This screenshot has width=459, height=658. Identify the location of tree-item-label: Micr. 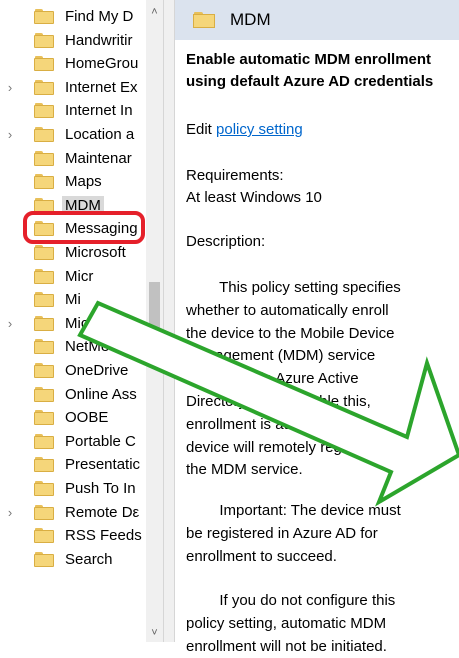
(79, 276).